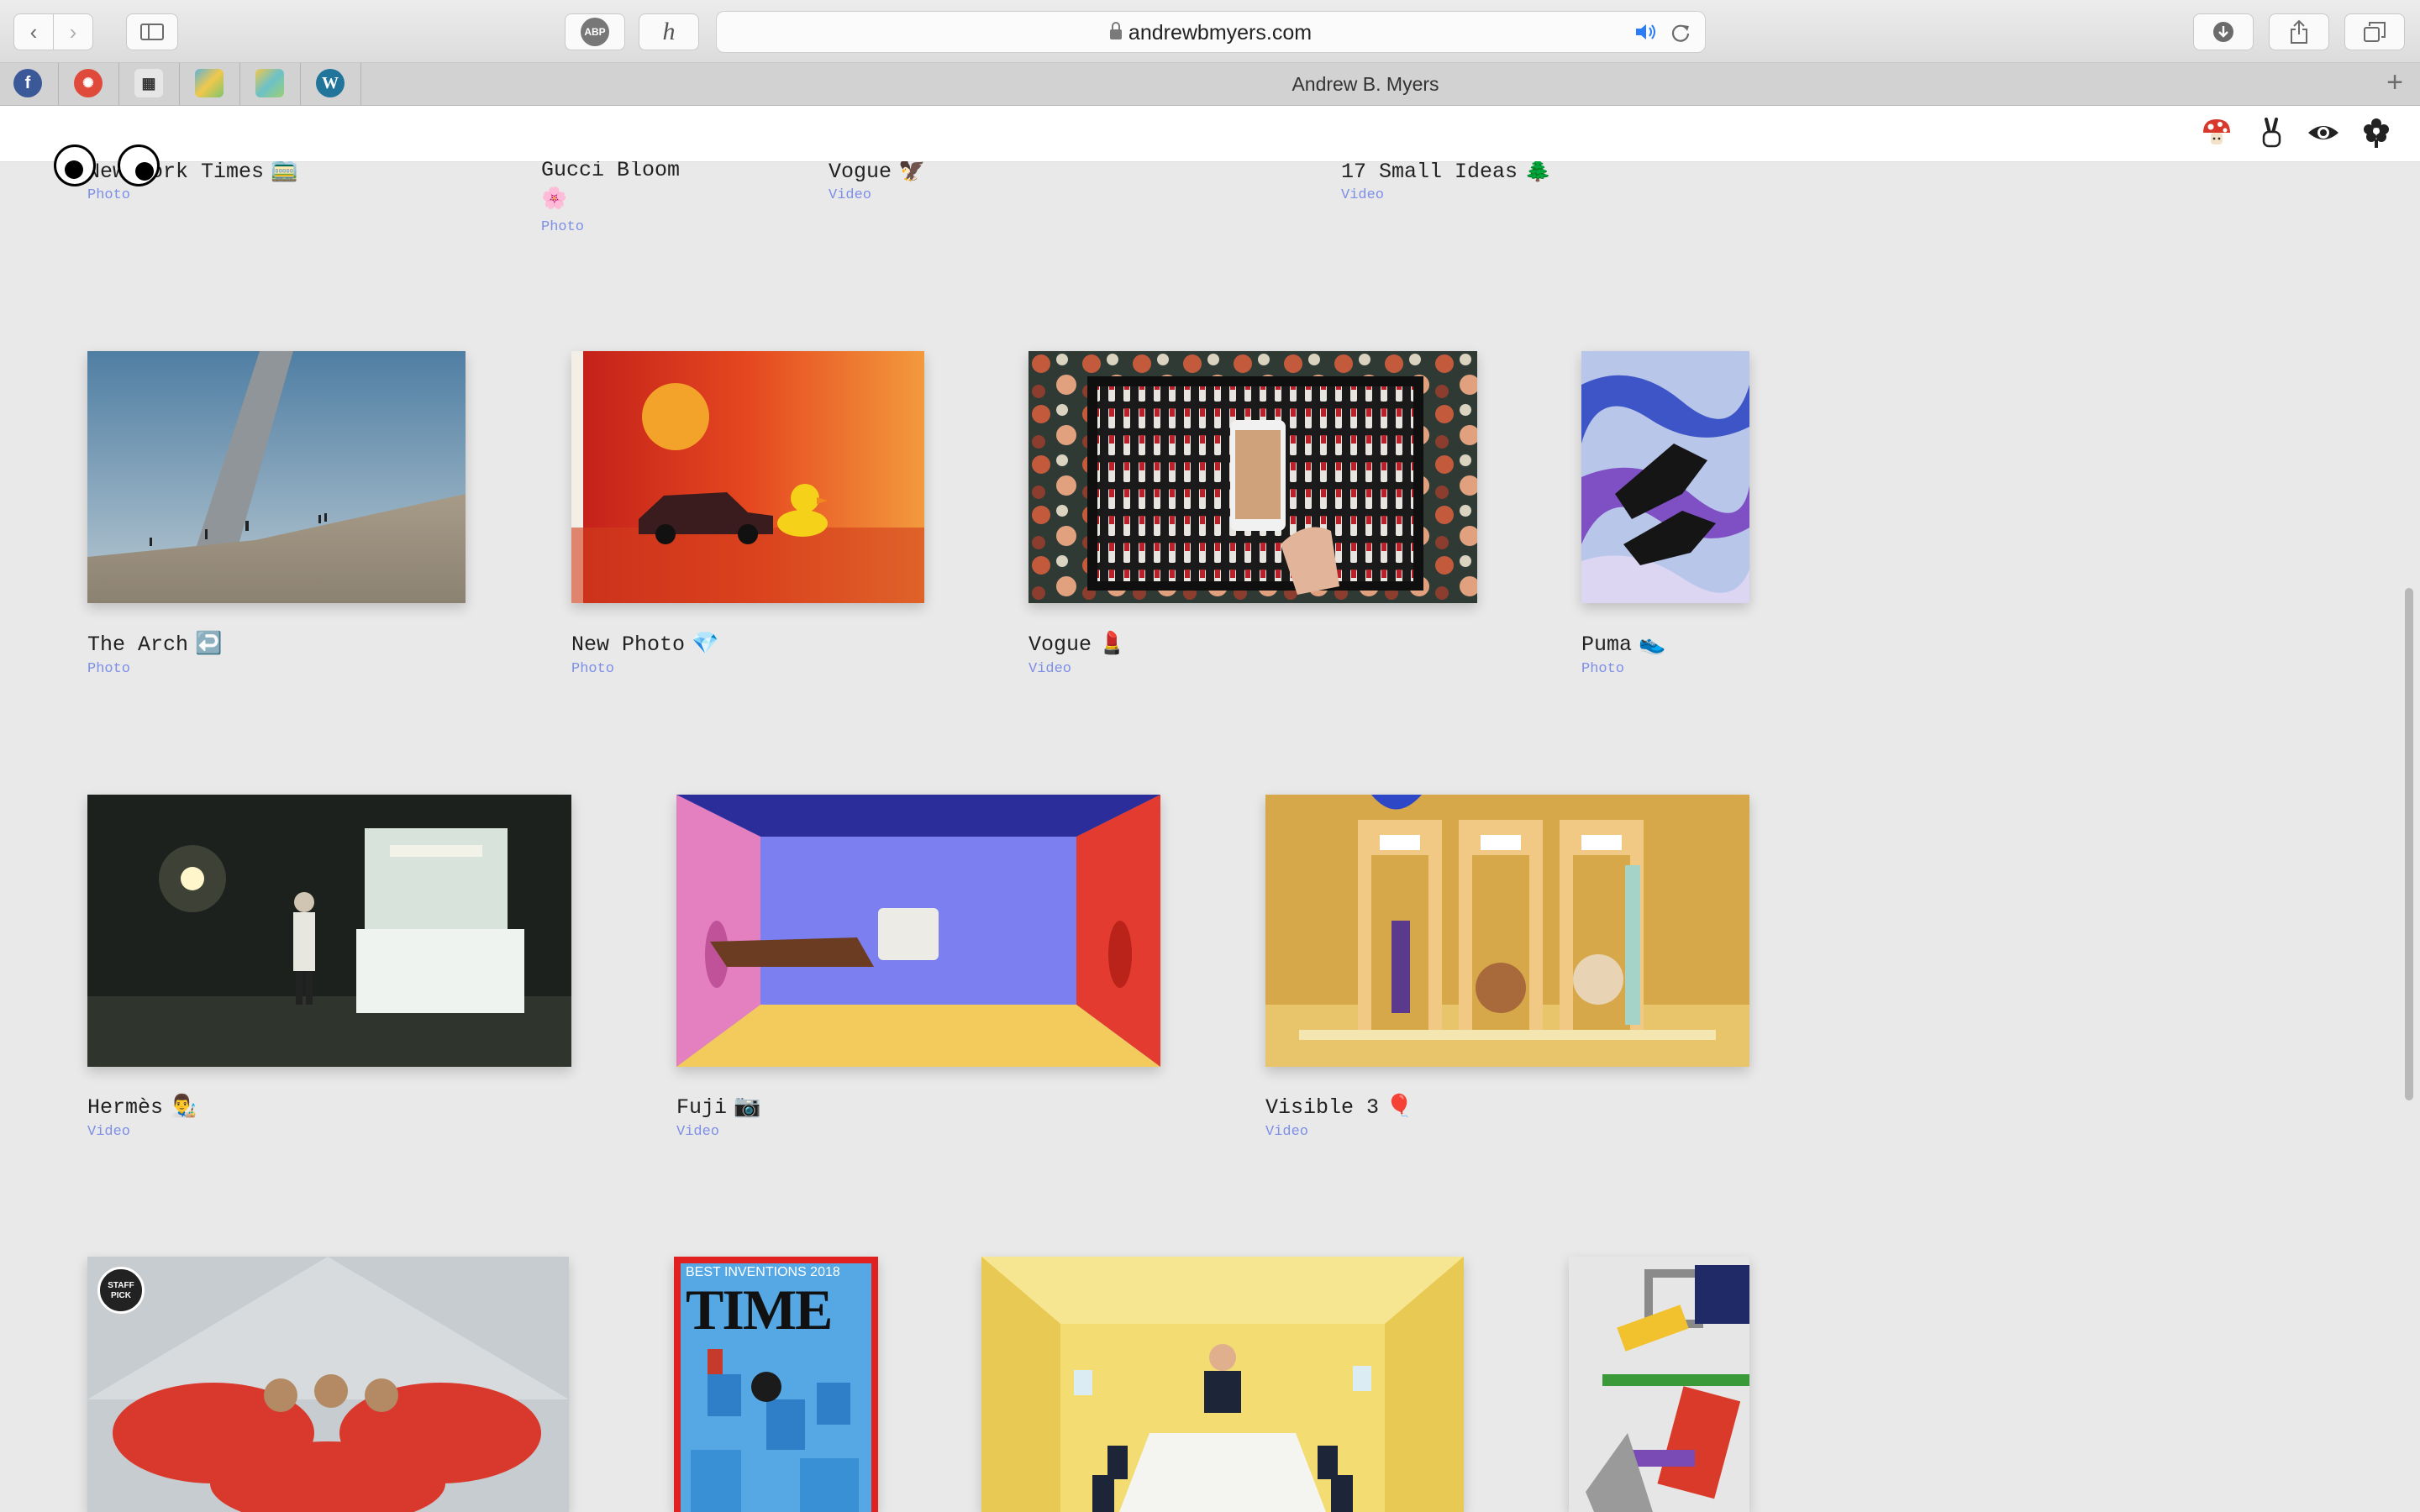  What do you see at coordinates (1115, 30) in the screenshot?
I see `lock-icon` at bounding box center [1115, 30].